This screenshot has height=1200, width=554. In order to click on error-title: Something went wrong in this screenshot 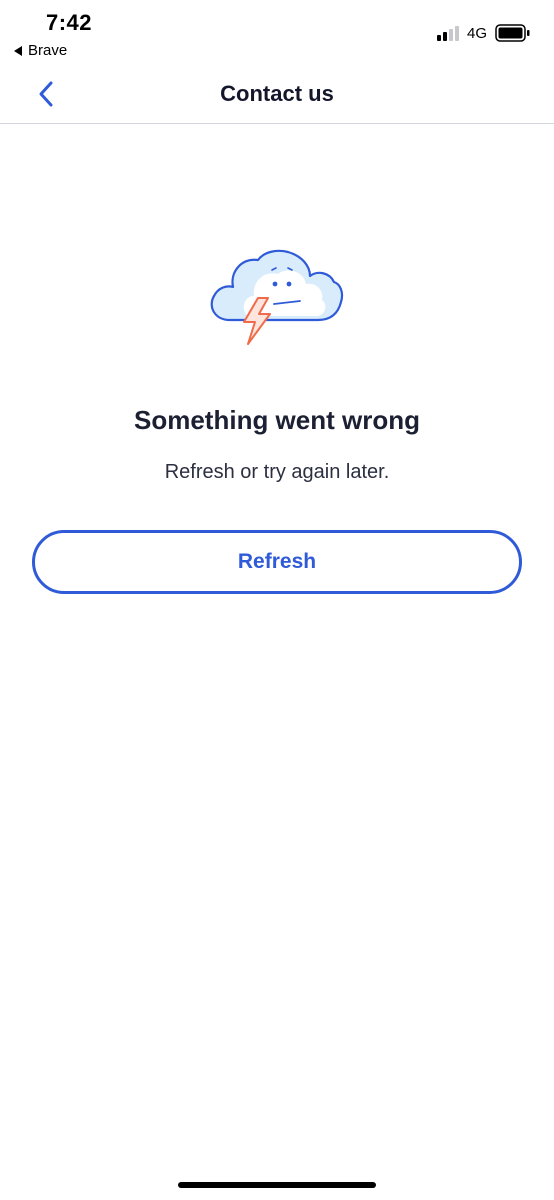, I will do `click(277, 420)`.